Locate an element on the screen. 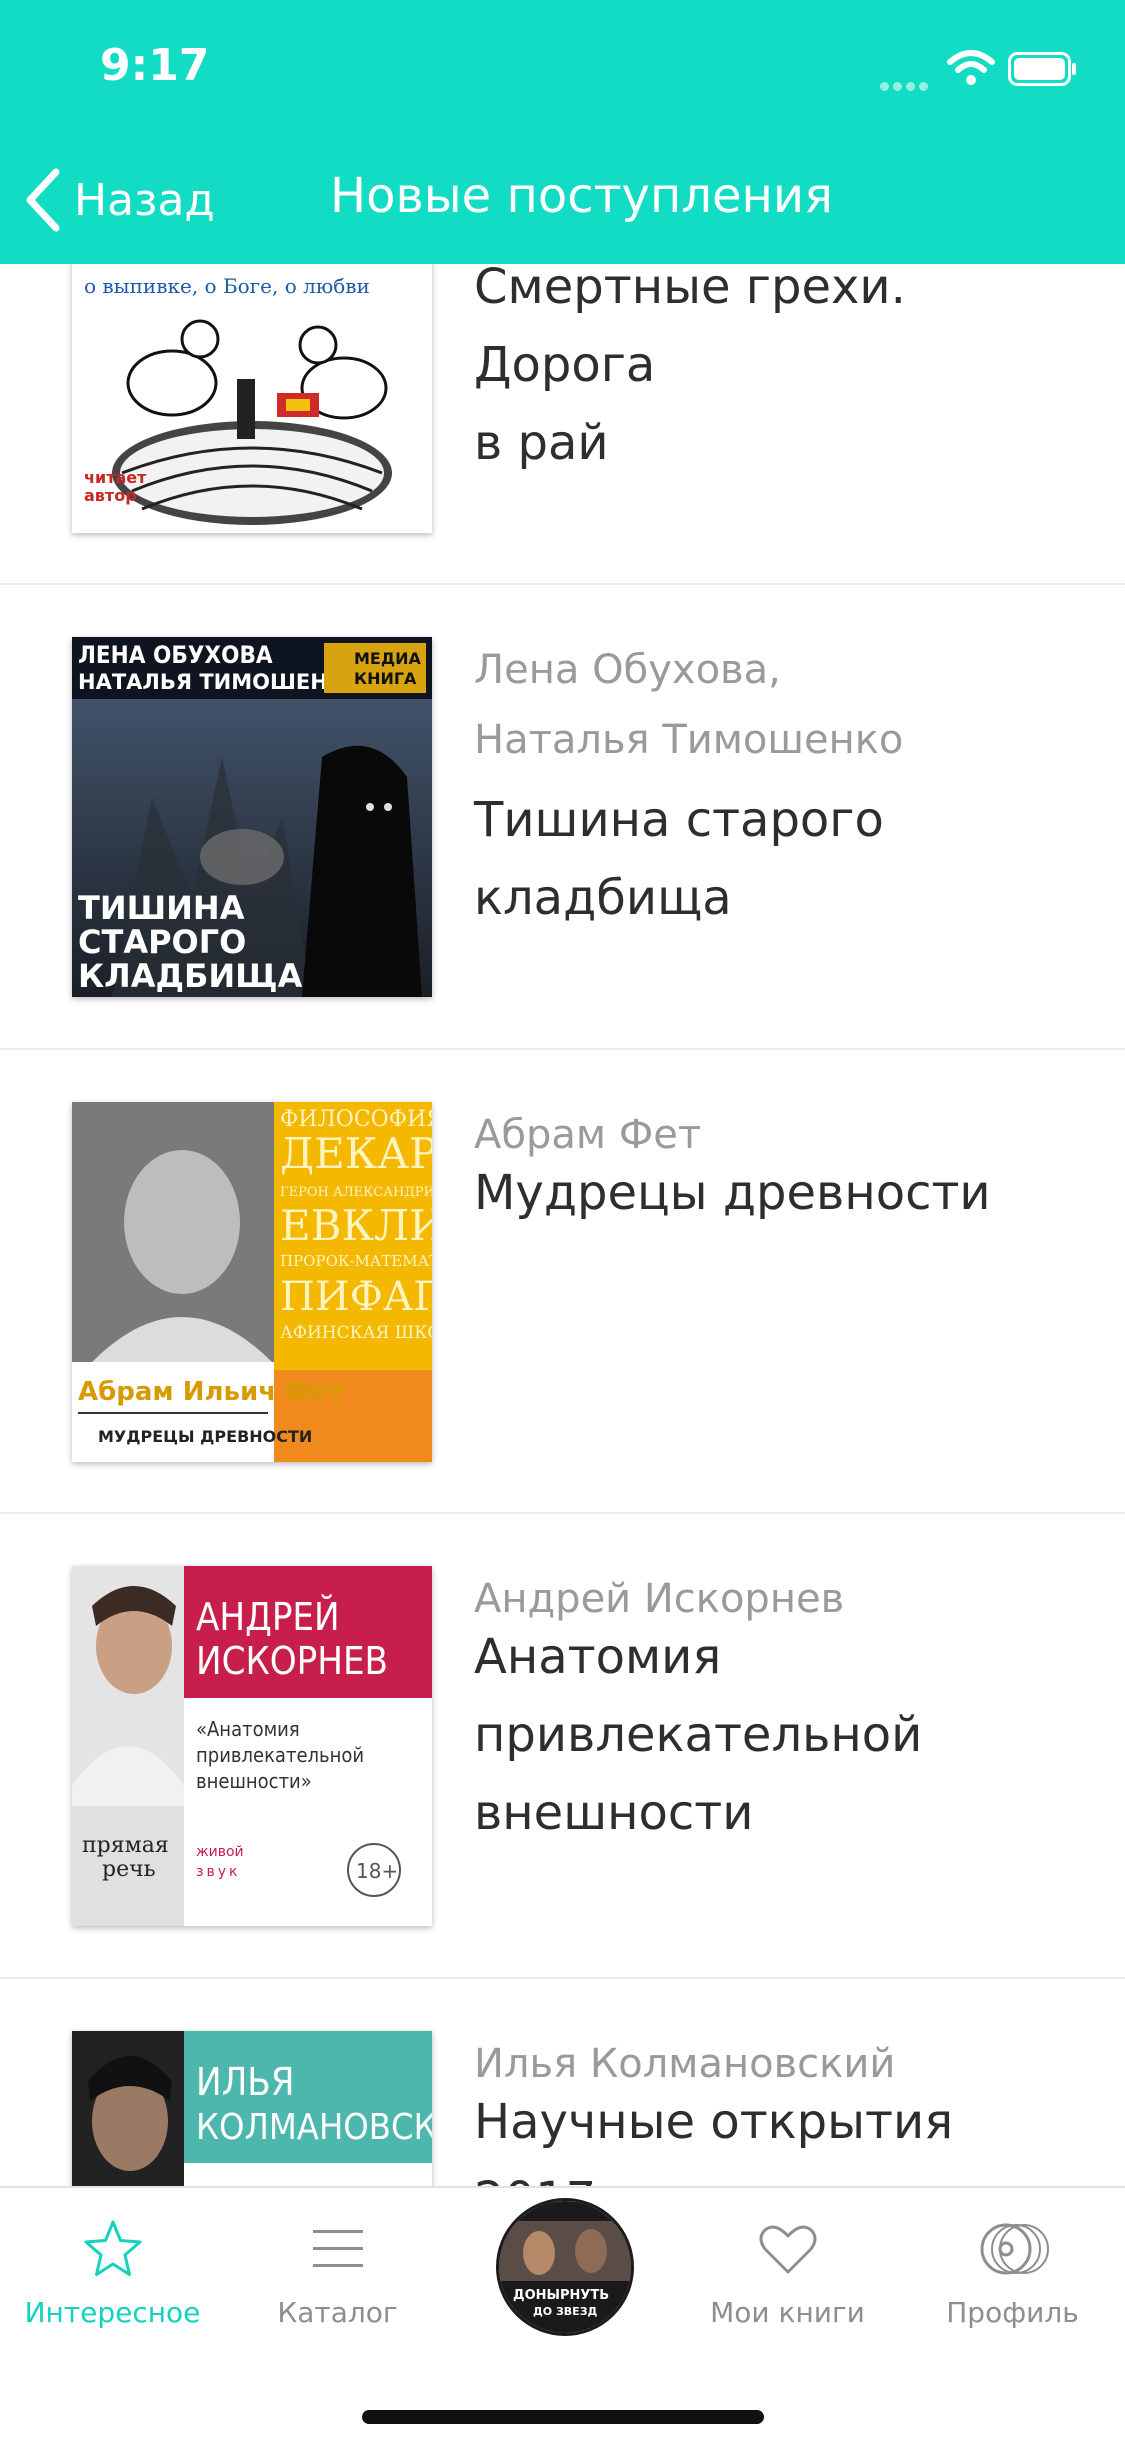  cover-text: МЕДИА is located at coordinates (387, 658).